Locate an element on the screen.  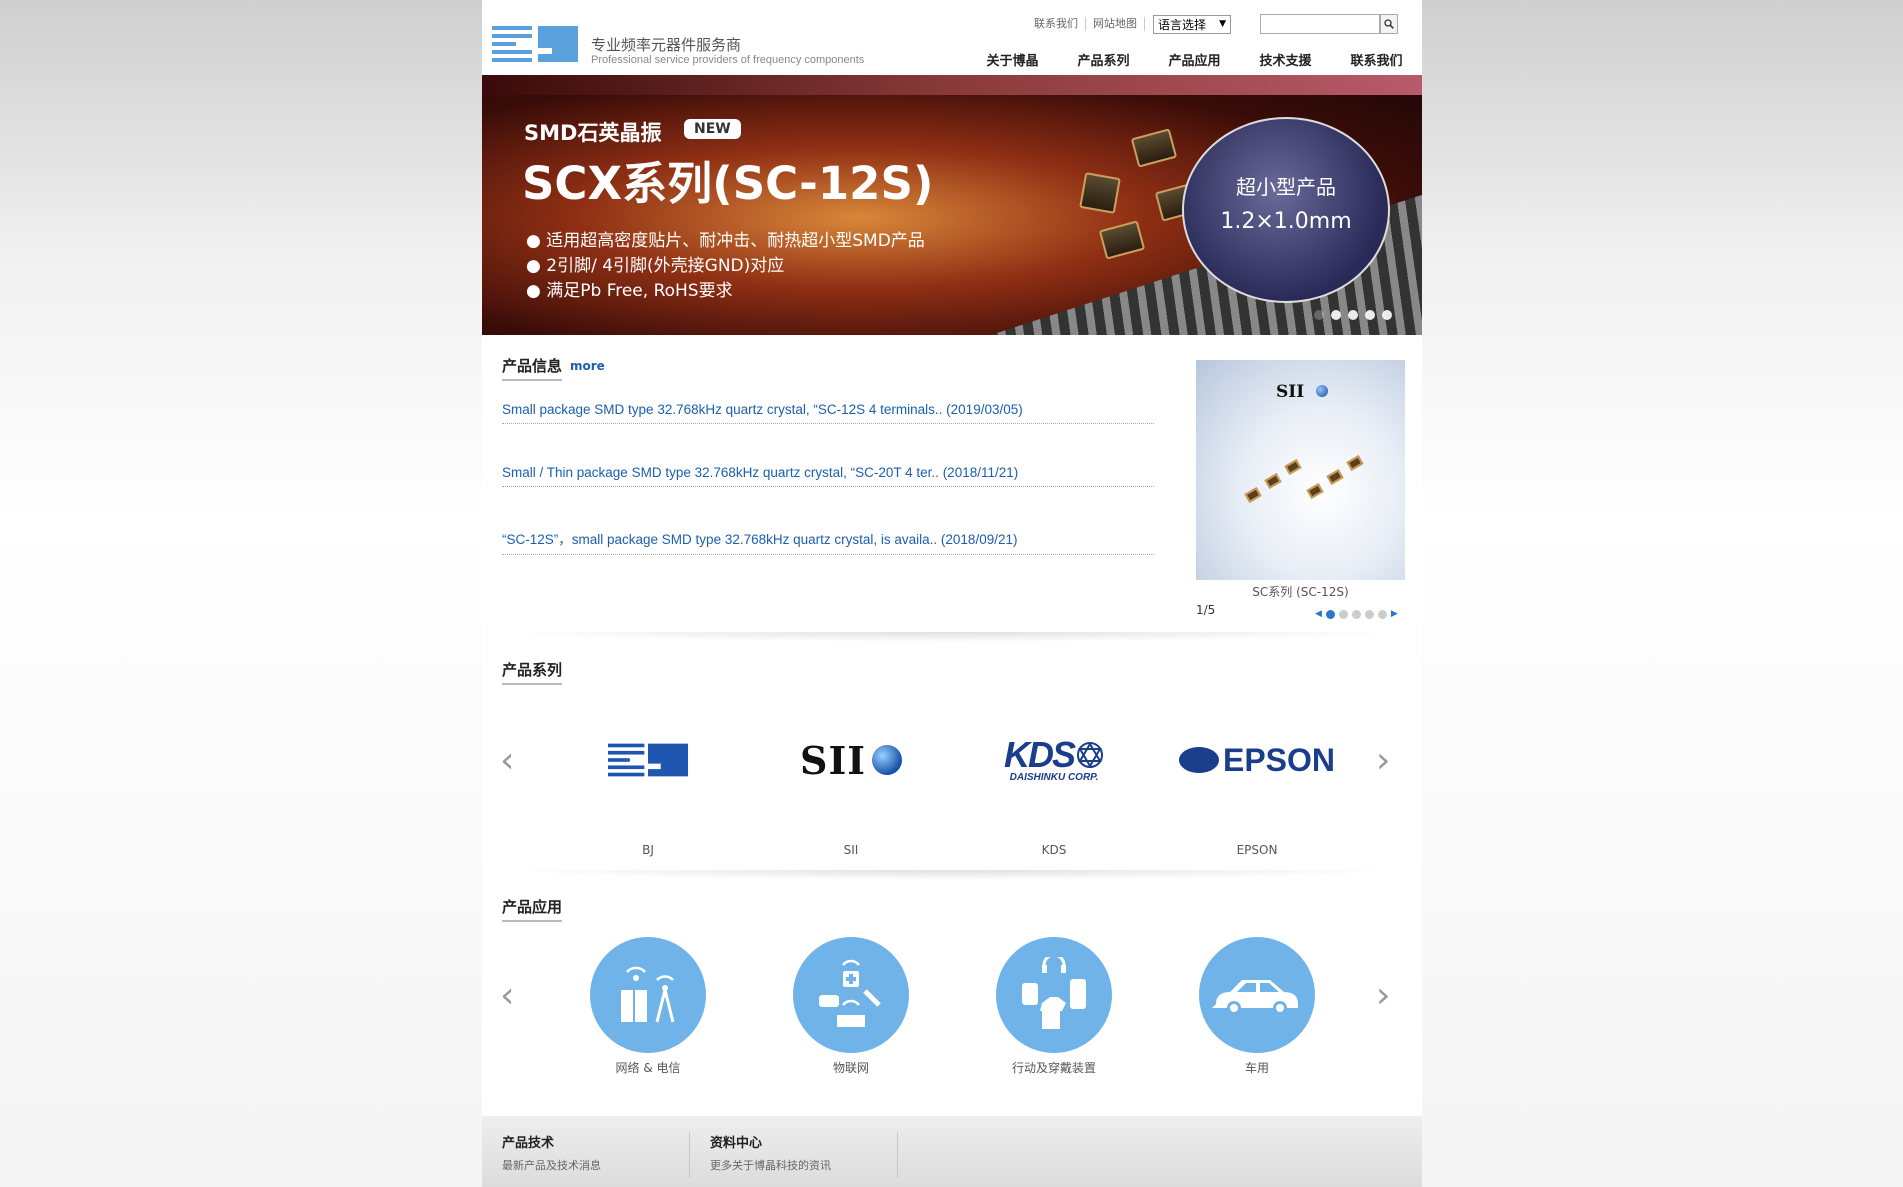
app-card-network: 网络 & 电信 is located at coordinates (648, 1006).